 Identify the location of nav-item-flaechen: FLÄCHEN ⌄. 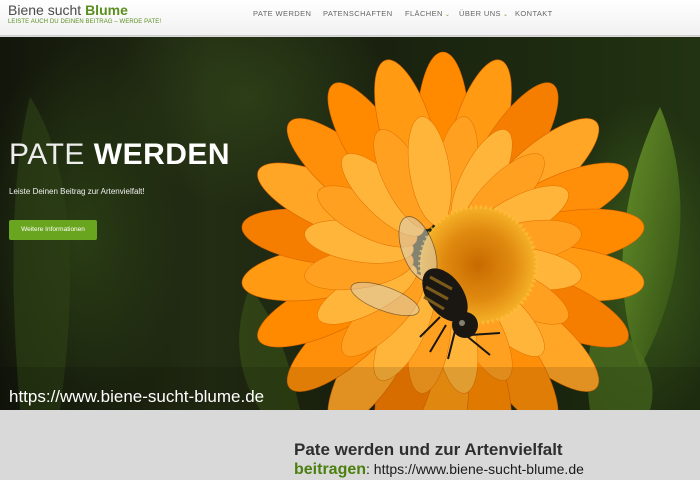
(427, 13).